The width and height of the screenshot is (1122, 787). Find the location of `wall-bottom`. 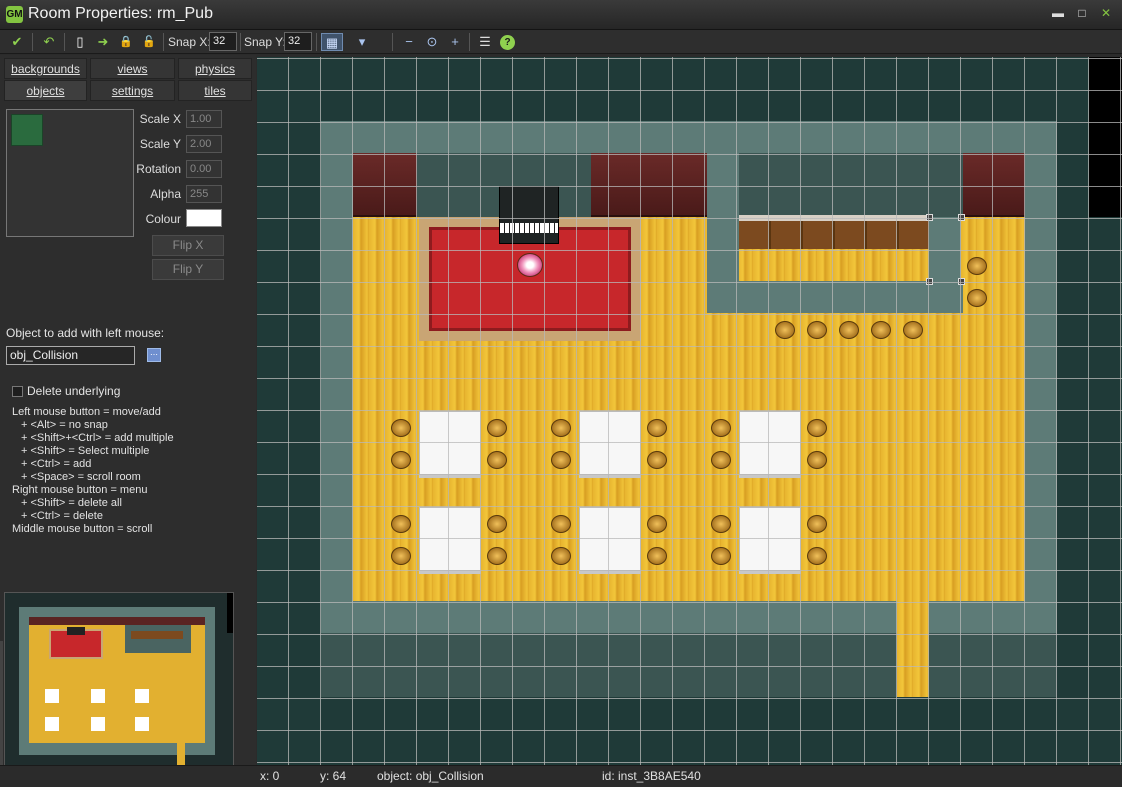

wall-bottom is located at coordinates (689, 617).